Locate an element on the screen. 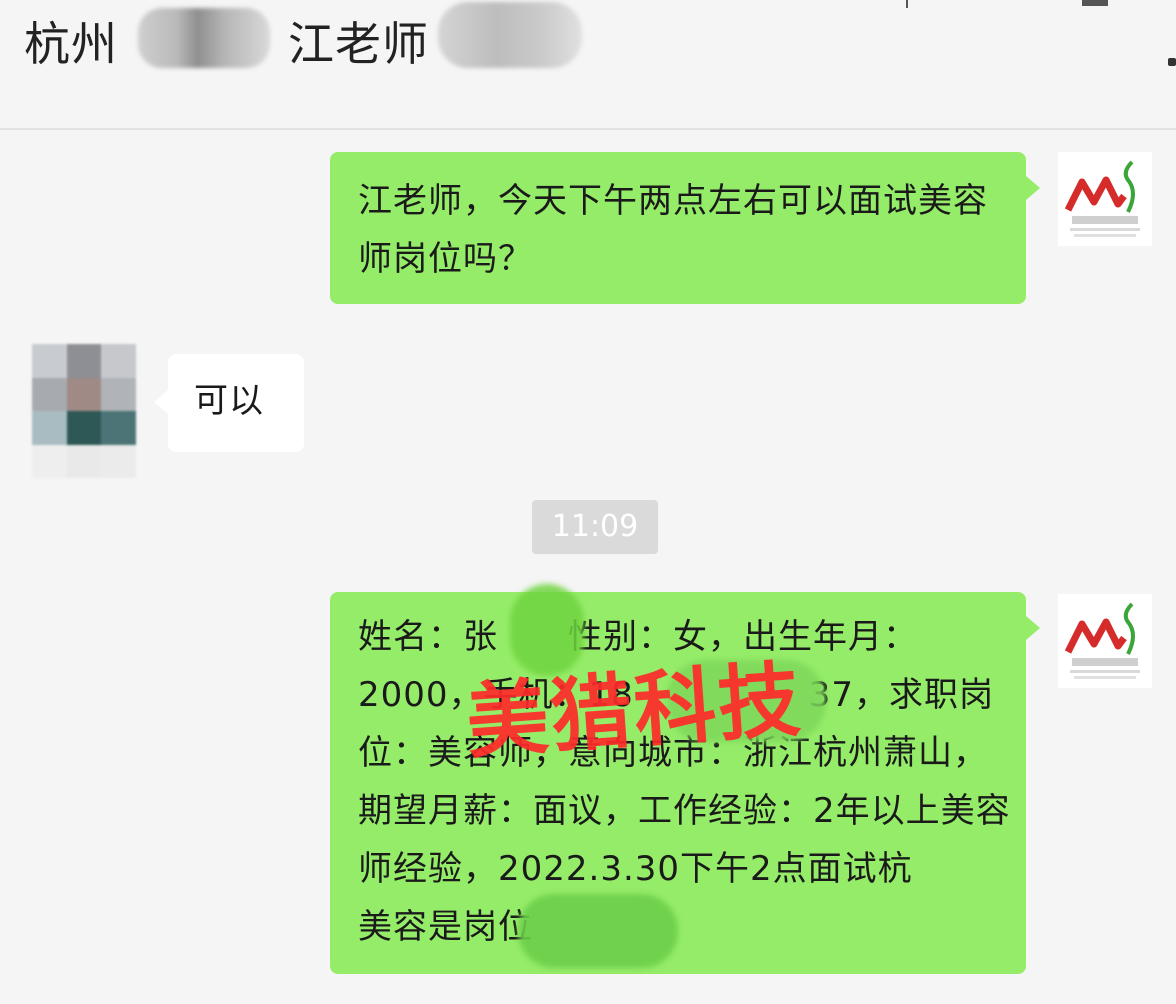 This screenshot has height=1004, width=1176. chat-header: 杭州 江老师 is located at coordinates (588, 65).